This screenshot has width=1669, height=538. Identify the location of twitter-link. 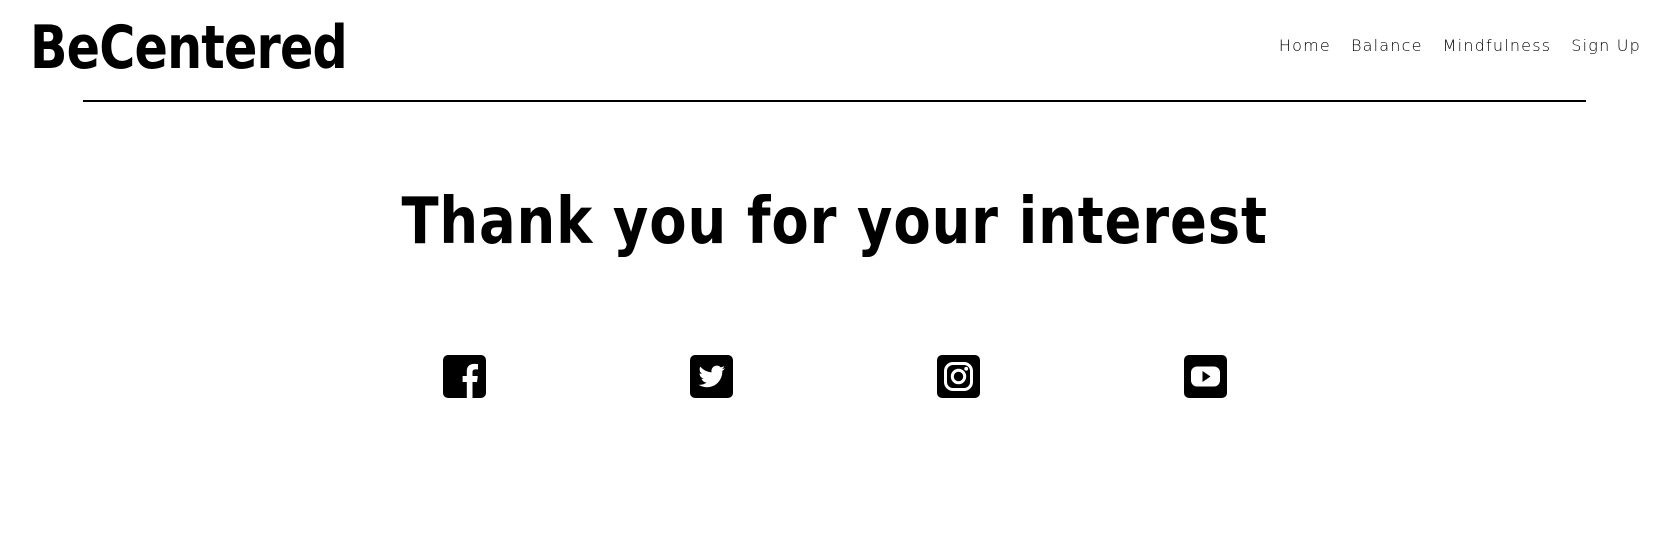
(711, 376).